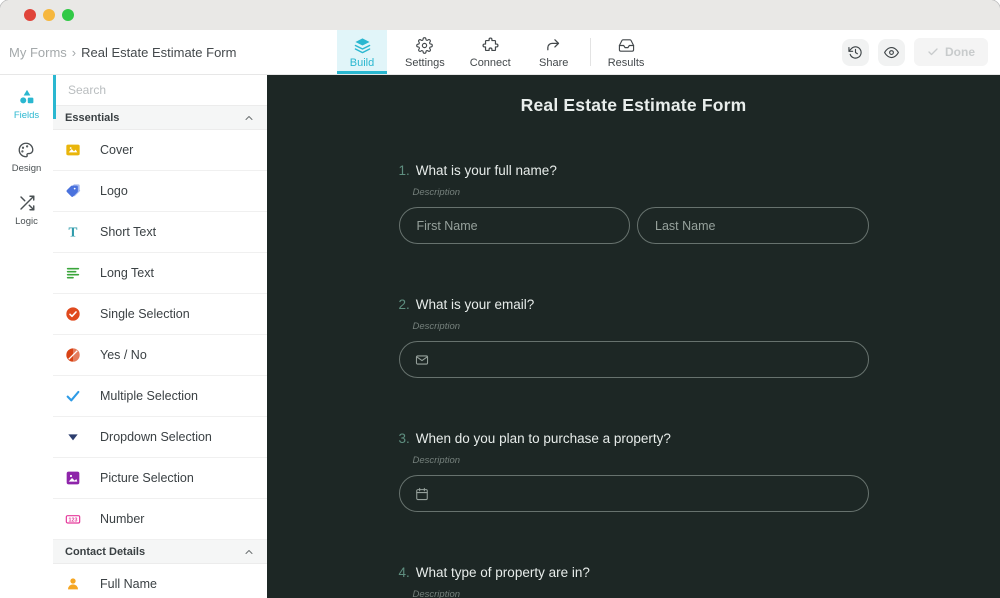  What do you see at coordinates (425, 45) in the screenshot?
I see `gear-icon` at bounding box center [425, 45].